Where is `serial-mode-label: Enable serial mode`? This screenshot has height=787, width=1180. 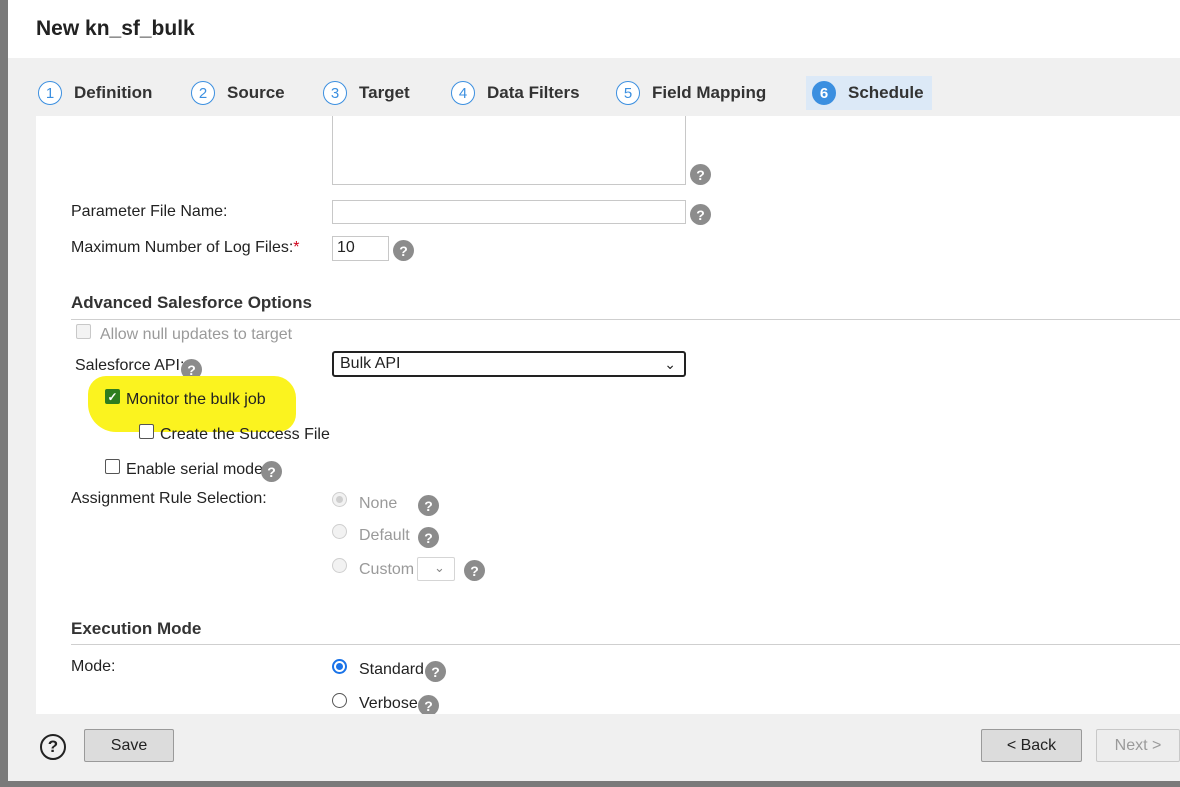
serial-mode-label: Enable serial mode is located at coordinates (194, 469).